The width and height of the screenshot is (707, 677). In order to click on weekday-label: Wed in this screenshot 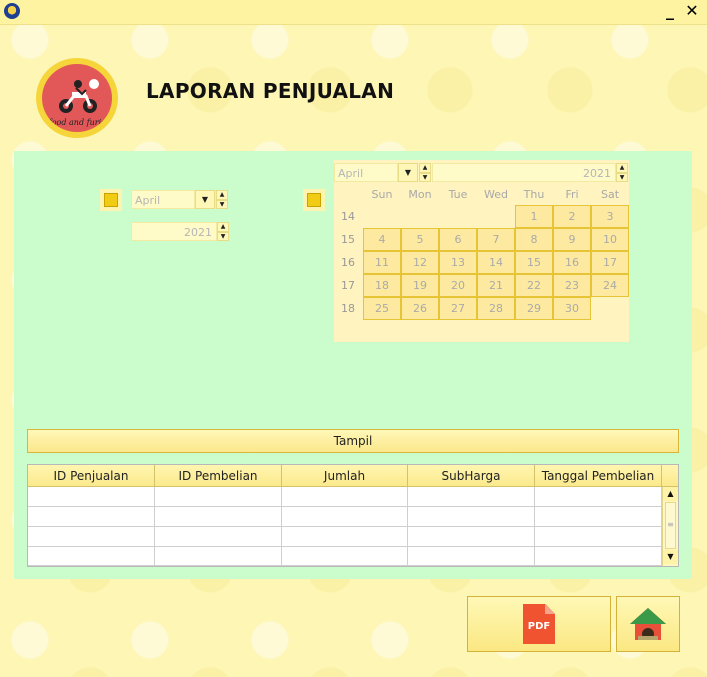, I will do `click(496, 194)`.